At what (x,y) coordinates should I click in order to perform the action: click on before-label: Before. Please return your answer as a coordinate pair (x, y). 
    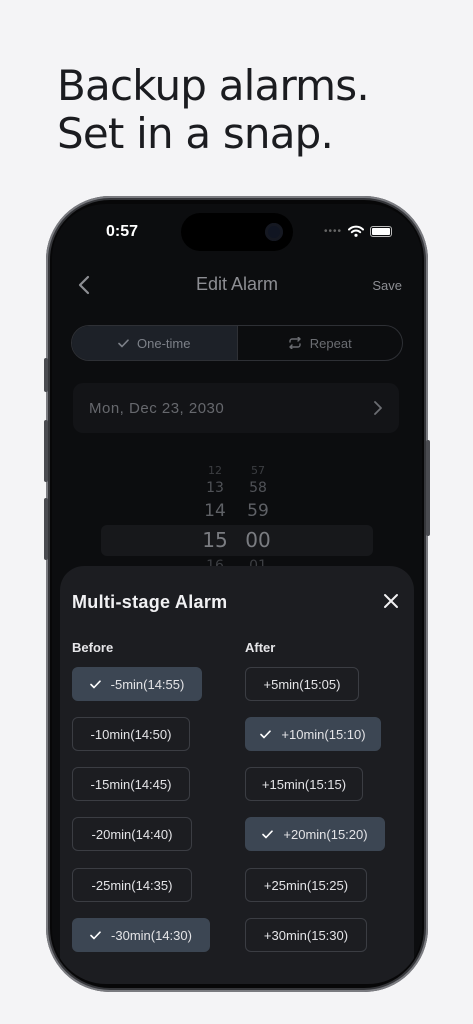
    Looking at the image, I should click on (93, 647).